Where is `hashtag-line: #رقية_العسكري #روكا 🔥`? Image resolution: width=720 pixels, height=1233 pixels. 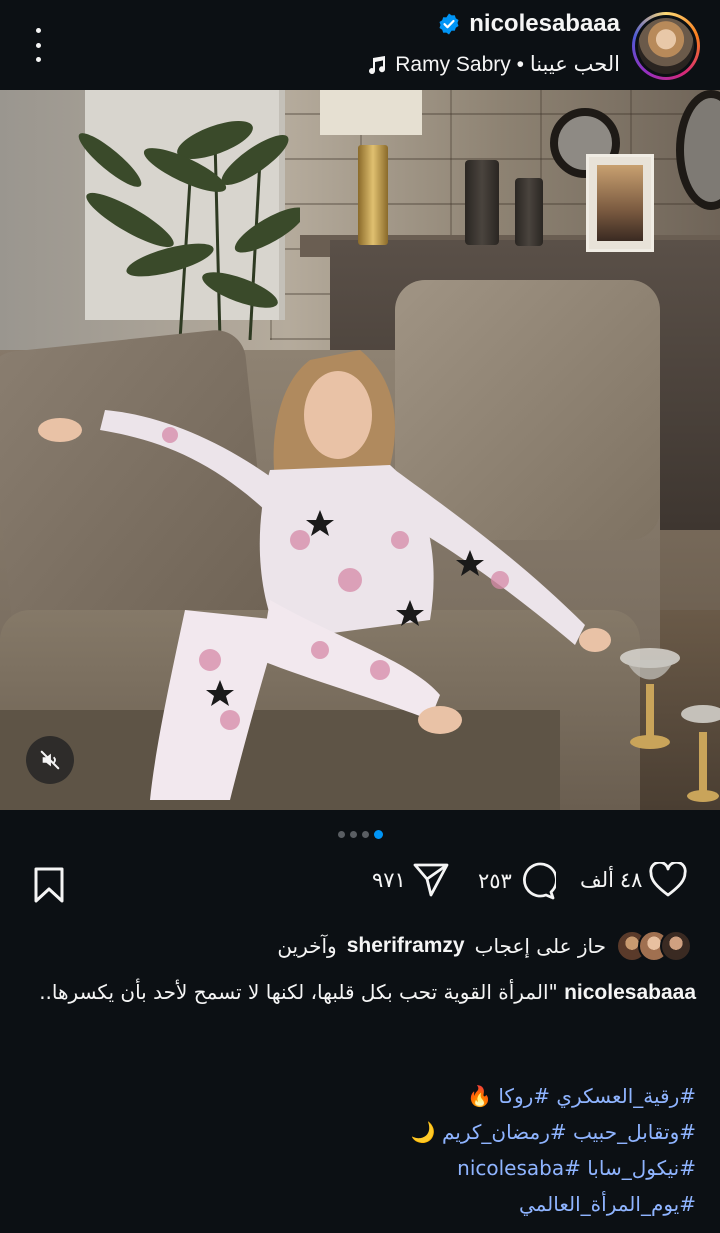
hashtag-line: #رقية_العسكري #روكا 🔥 is located at coordinates (356, 1096).